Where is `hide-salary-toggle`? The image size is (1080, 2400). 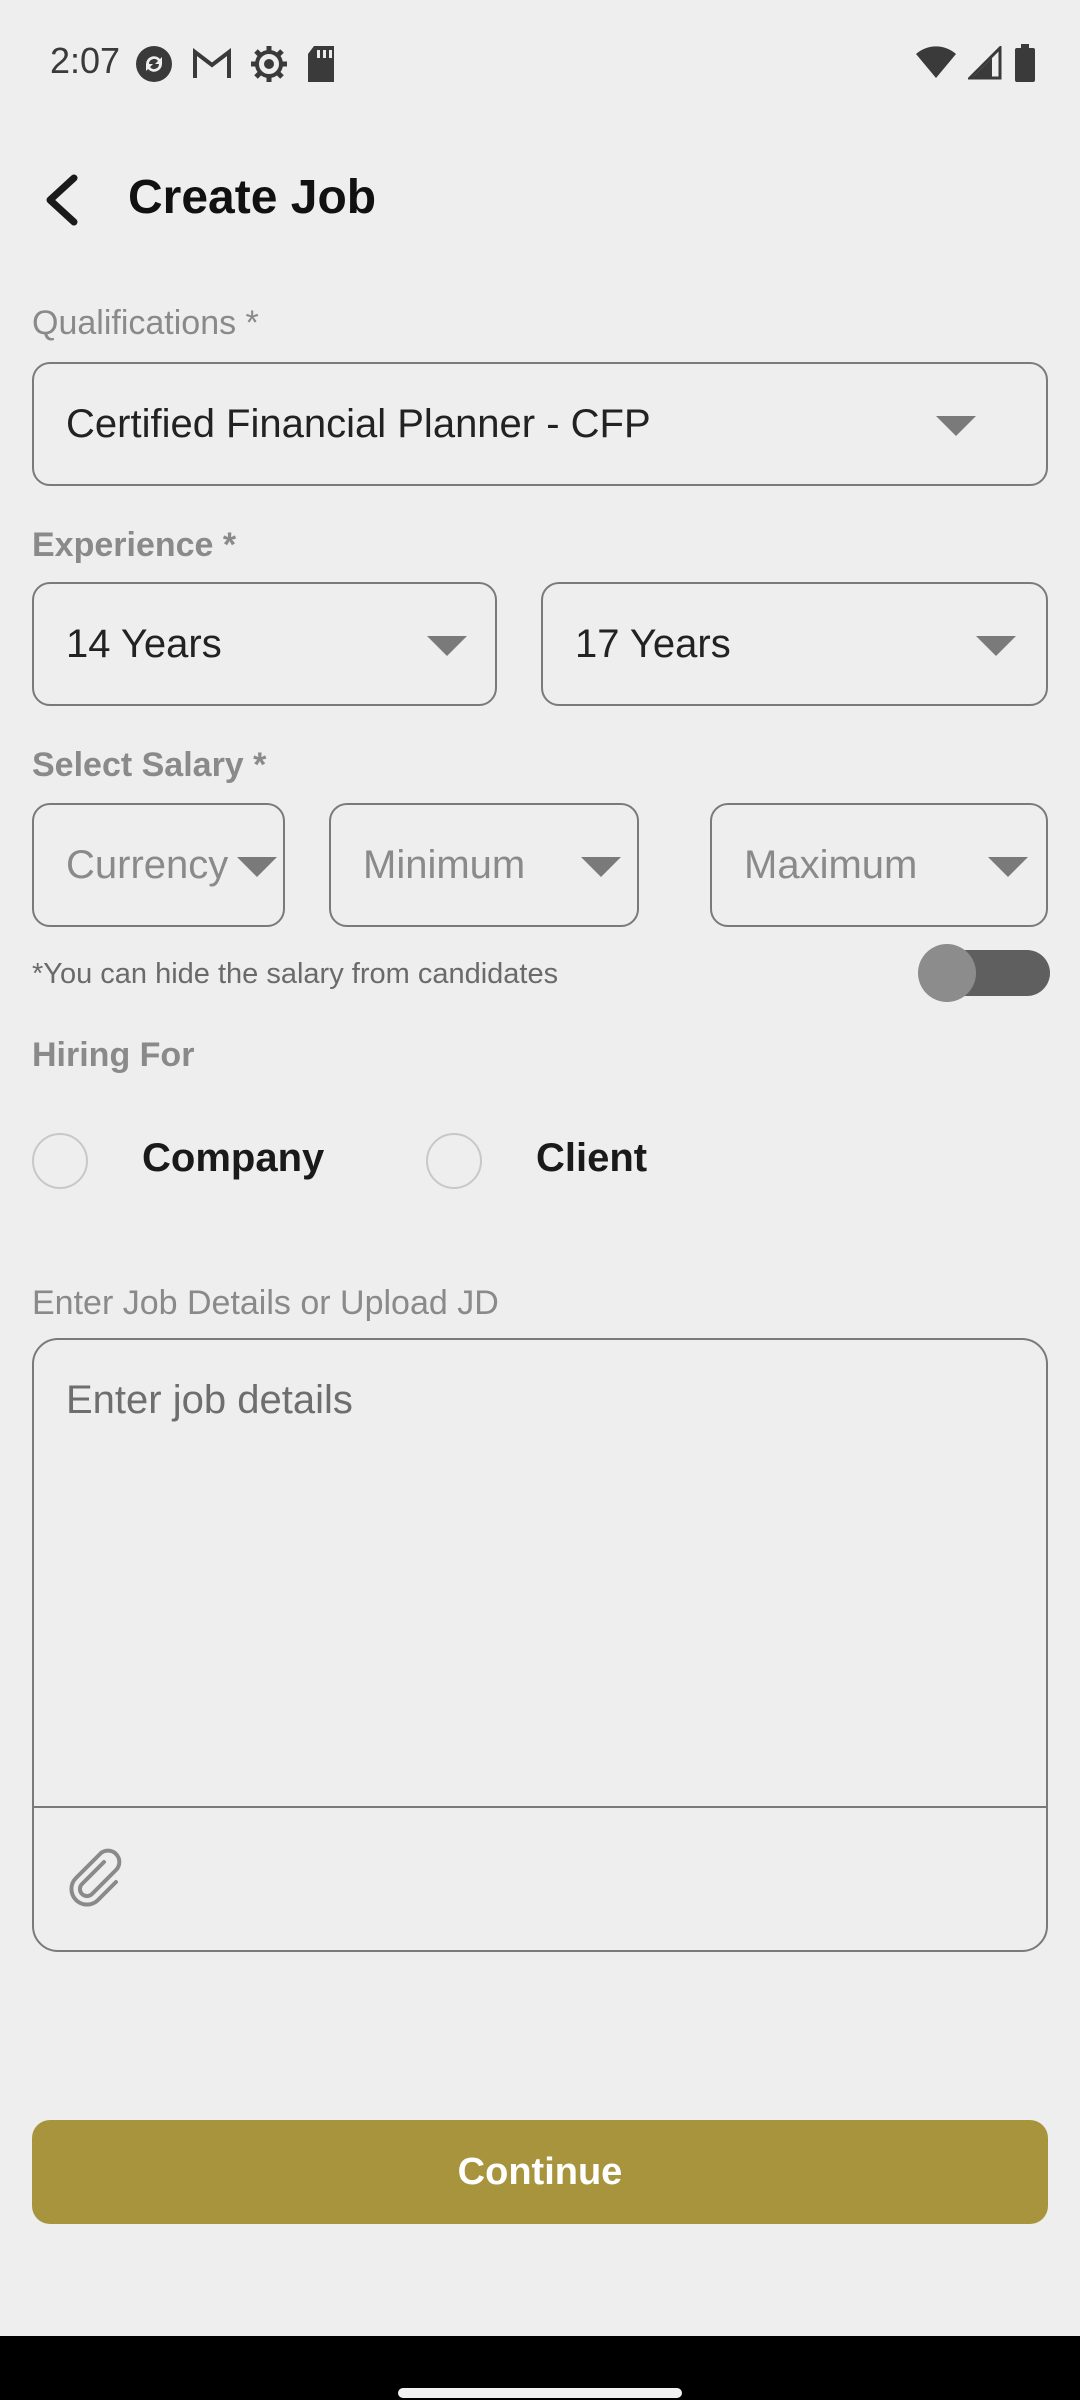 hide-salary-toggle is located at coordinates (984, 973).